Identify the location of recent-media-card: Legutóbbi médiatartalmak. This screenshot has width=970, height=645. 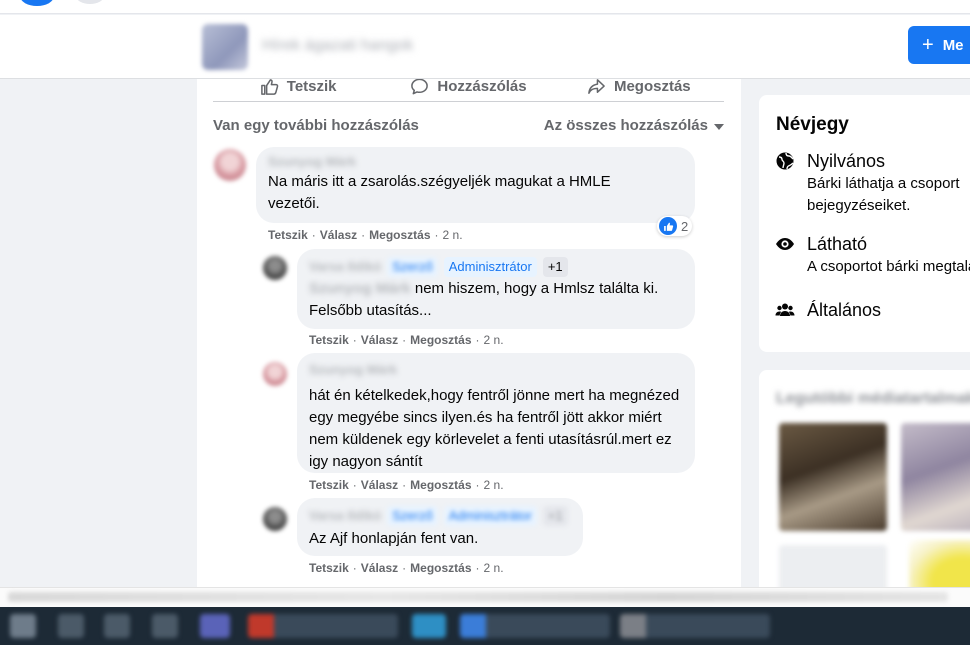
(864, 490).